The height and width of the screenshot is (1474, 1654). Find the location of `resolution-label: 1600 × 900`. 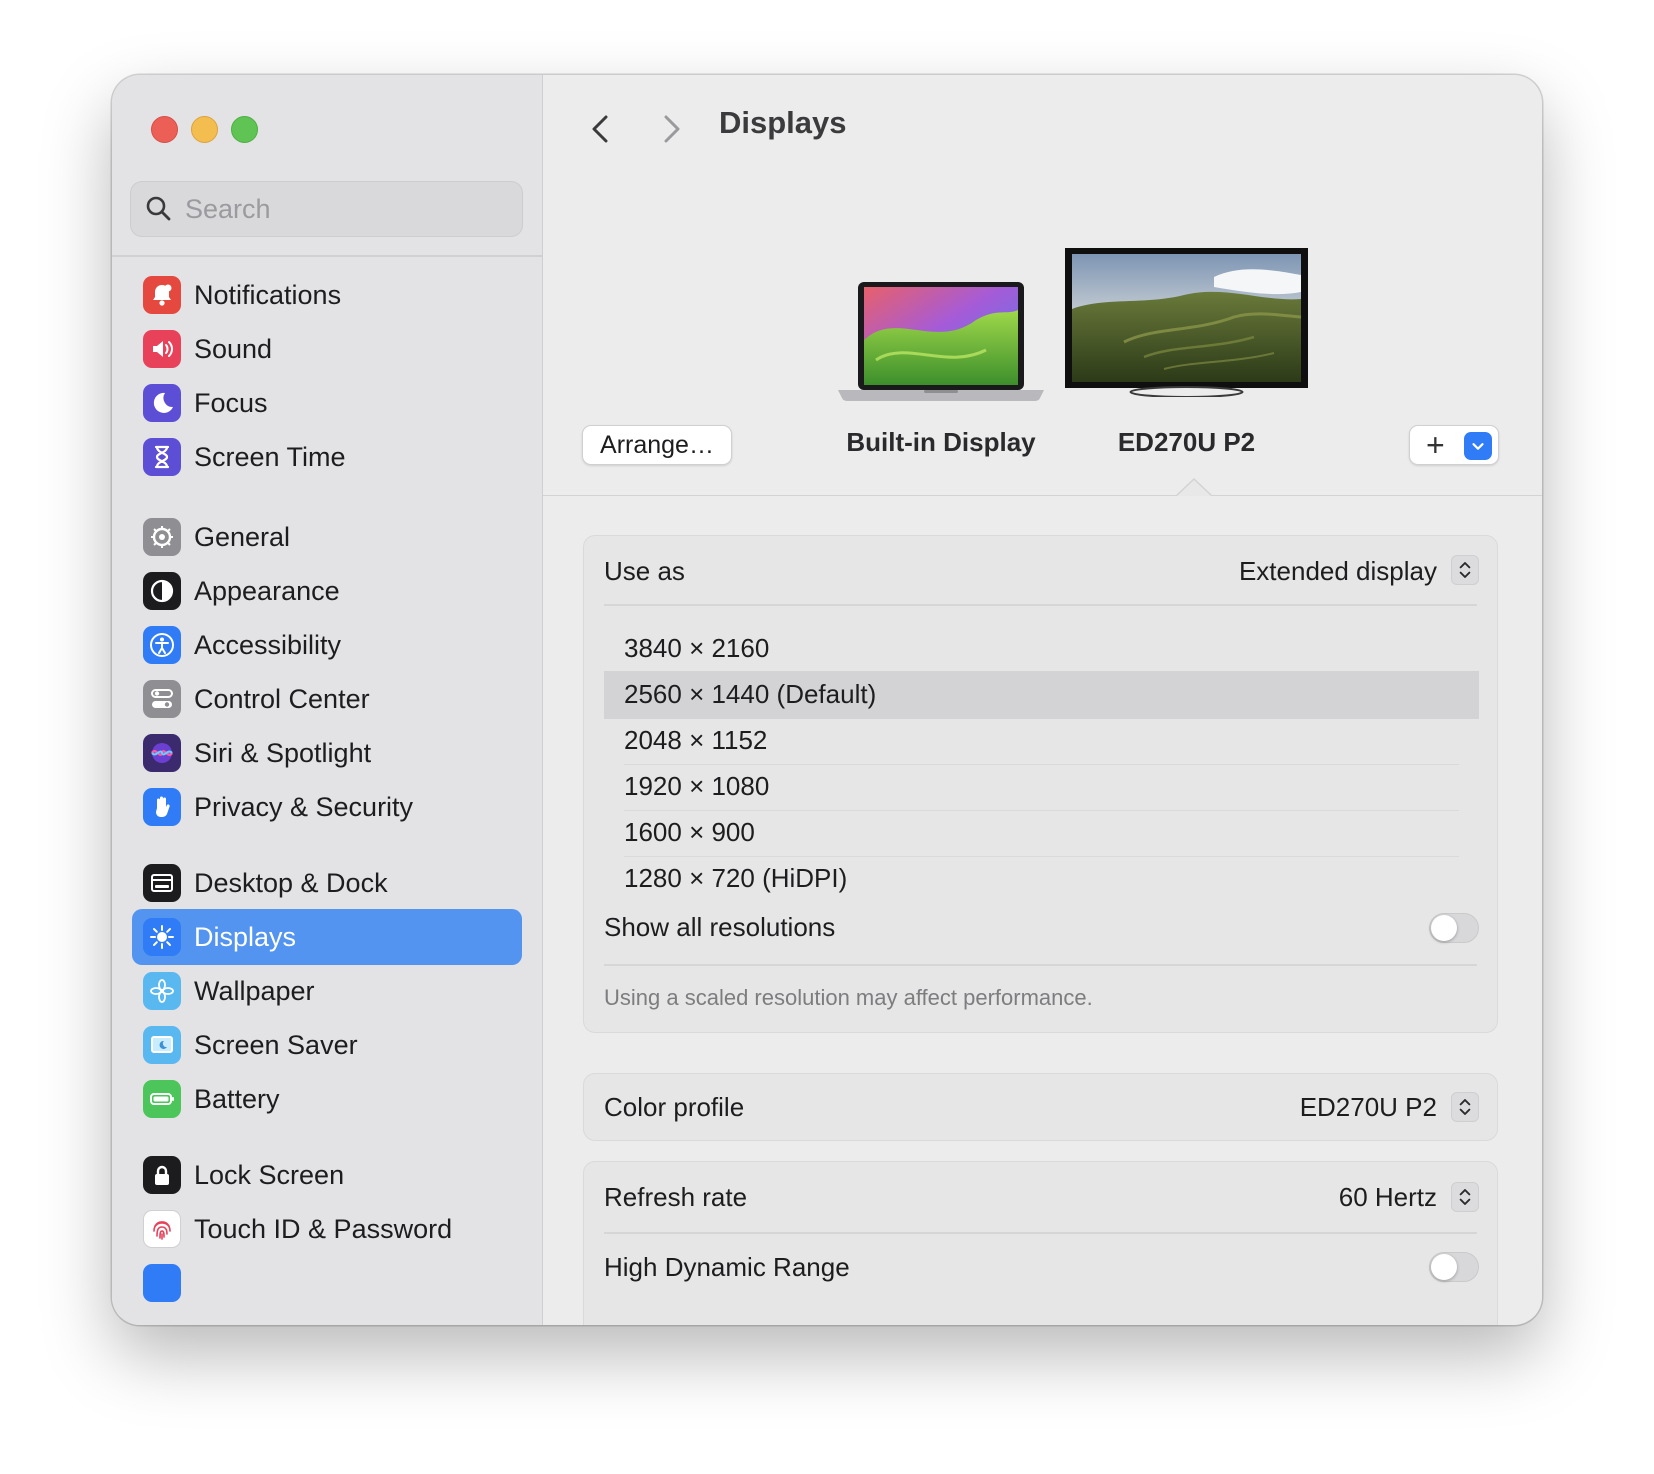

resolution-label: 1600 × 900 is located at coordinates (689, 832).